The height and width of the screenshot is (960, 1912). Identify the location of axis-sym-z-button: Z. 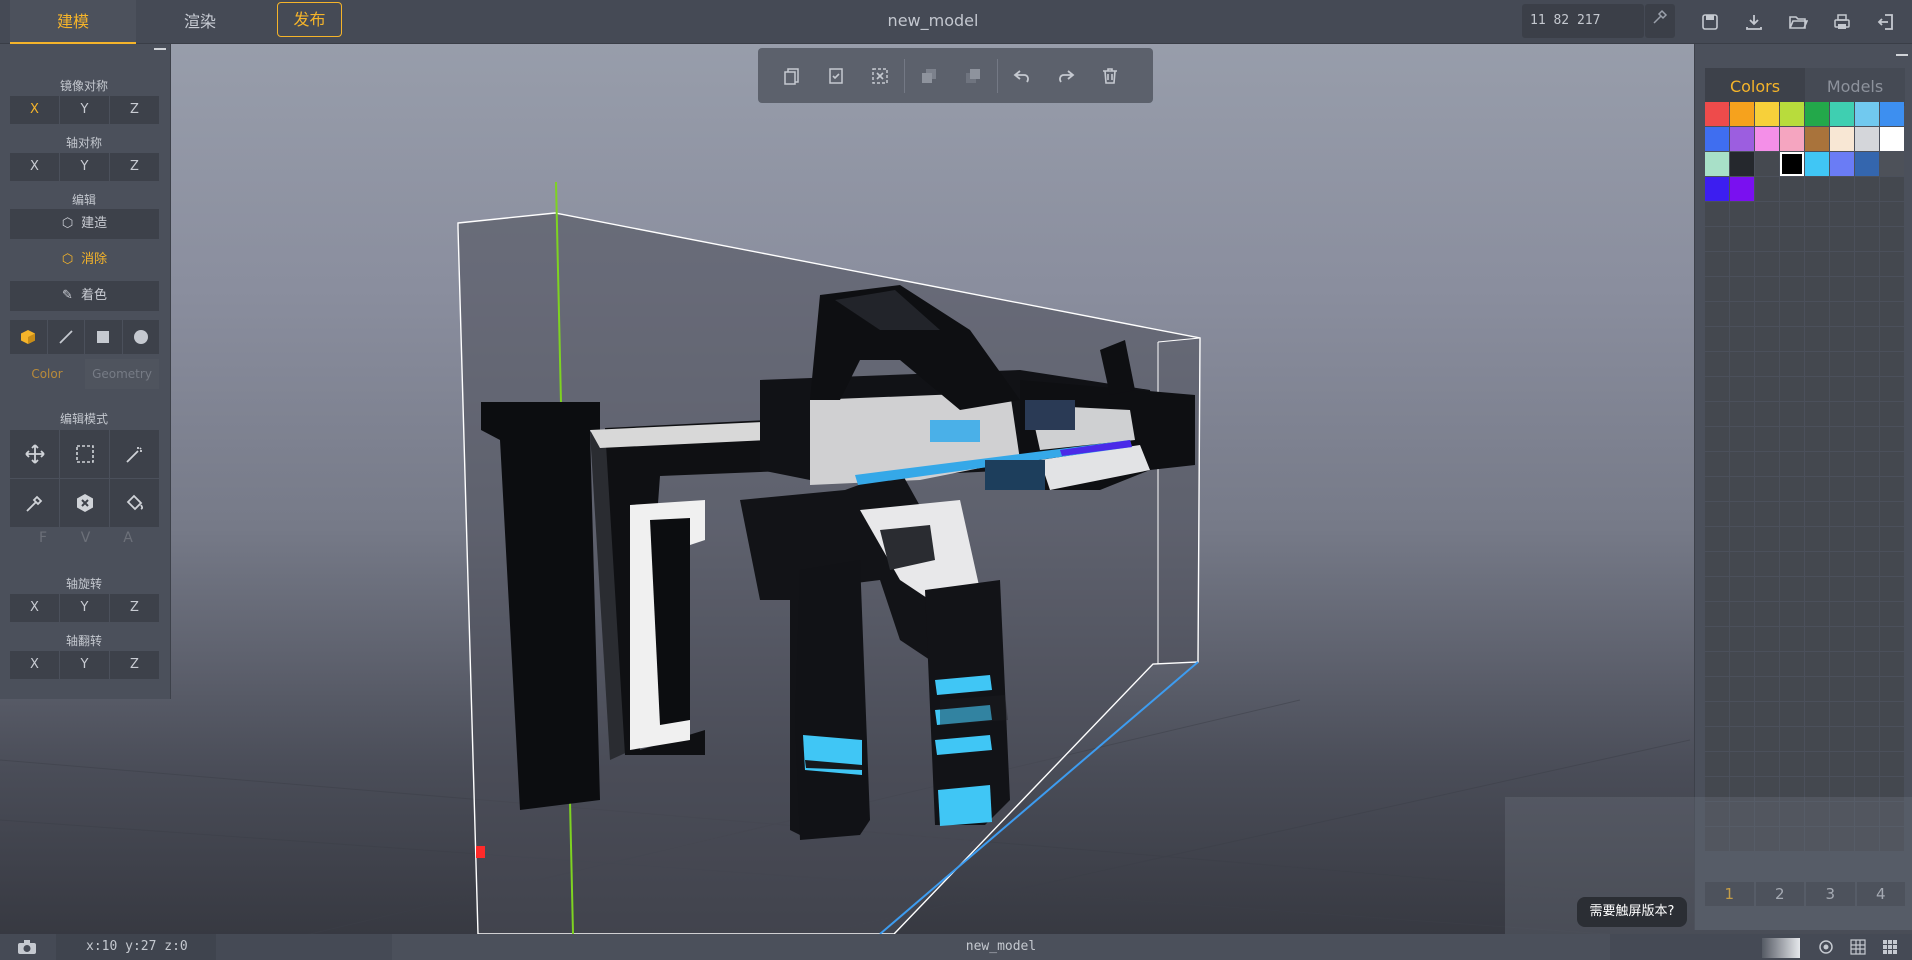
(134, 167).